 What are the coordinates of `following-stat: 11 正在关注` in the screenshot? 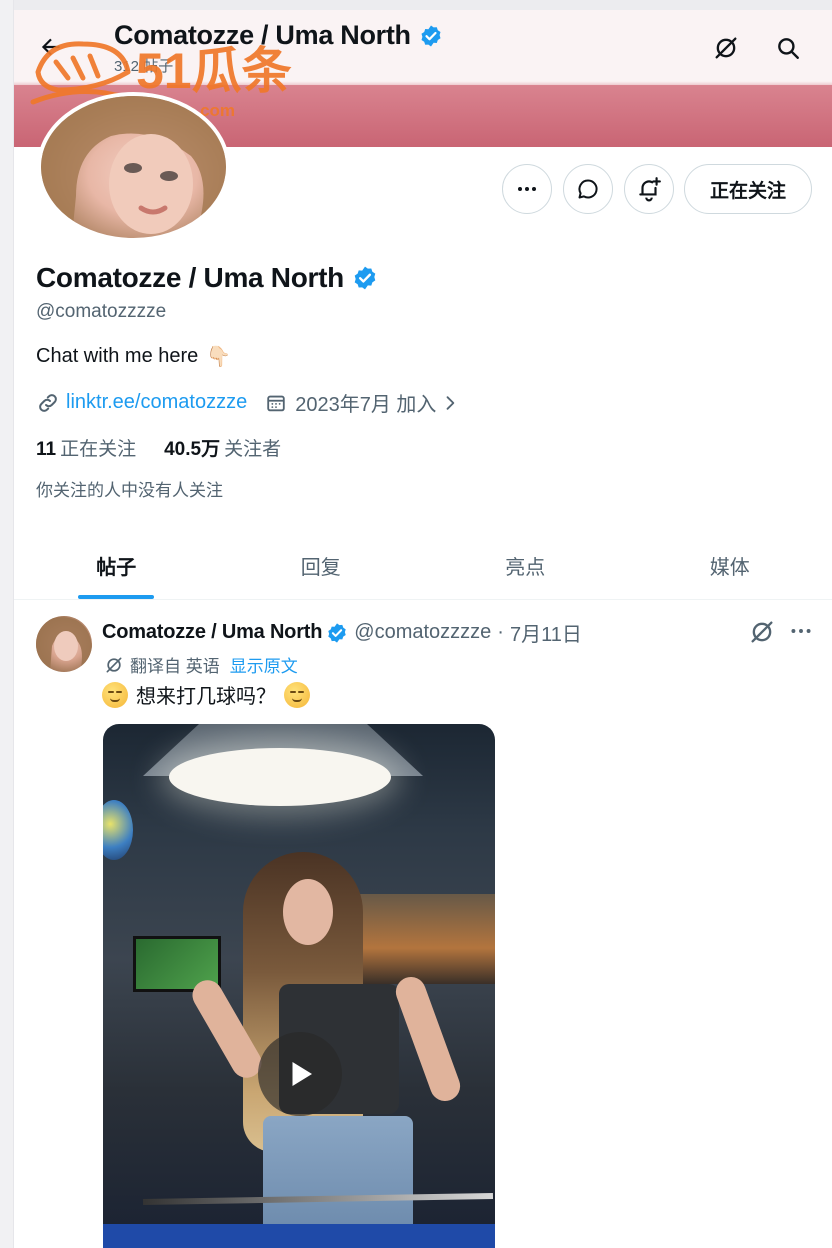 It's located at (86, 447).